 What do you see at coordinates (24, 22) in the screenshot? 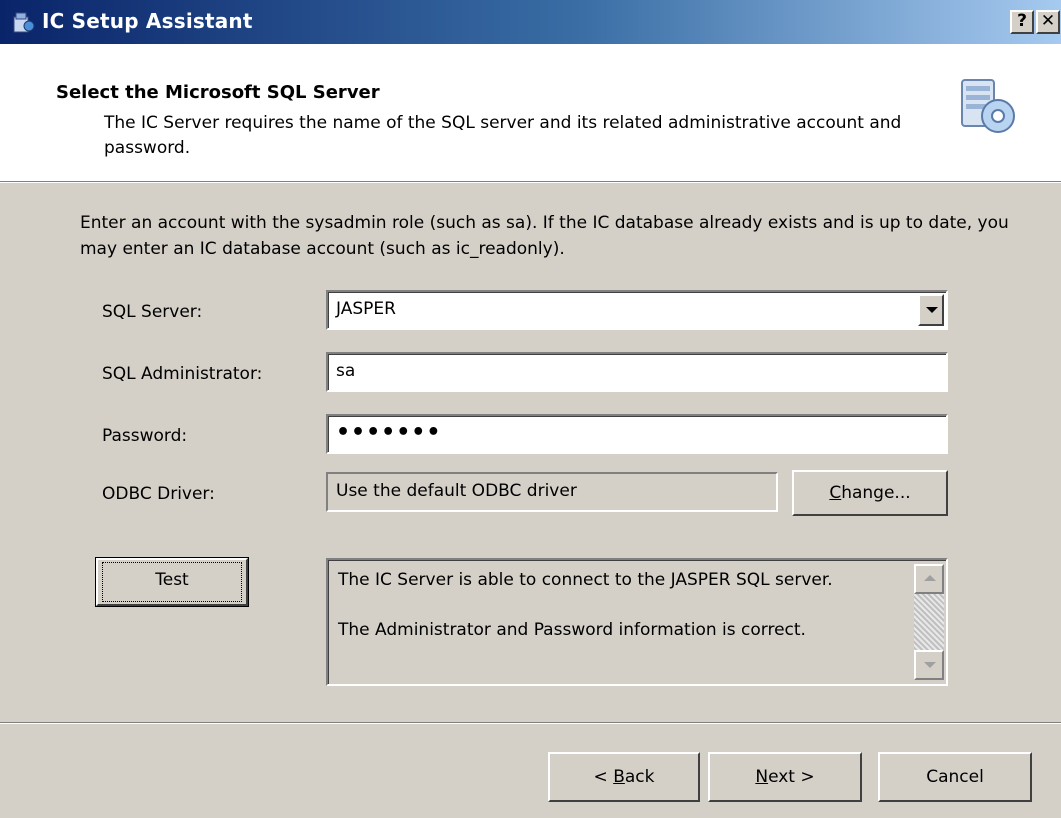
I see `setup-app-icon` at bounding box center [24, 22].